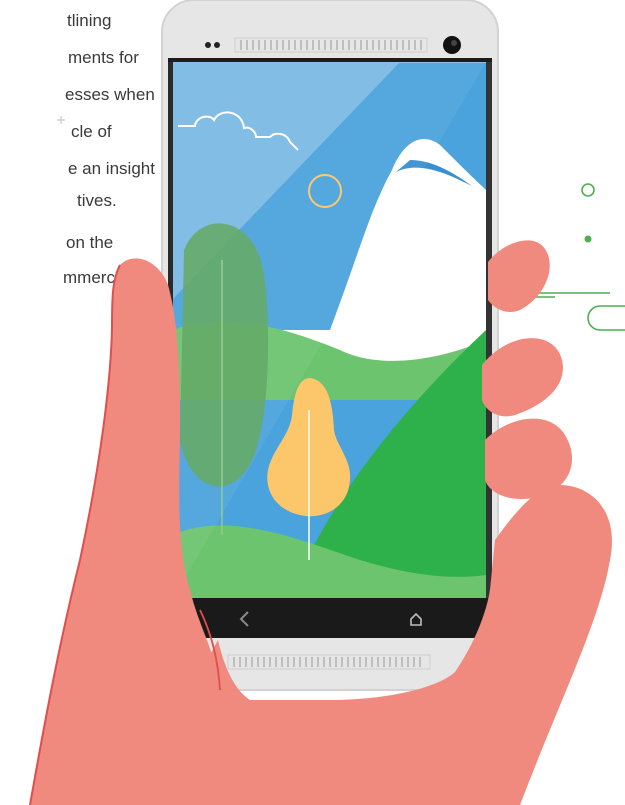  What do you see at coordinates (588, 190) in the screenshot?
I see `deco-circle-outline` at bounding box center [588, 190].